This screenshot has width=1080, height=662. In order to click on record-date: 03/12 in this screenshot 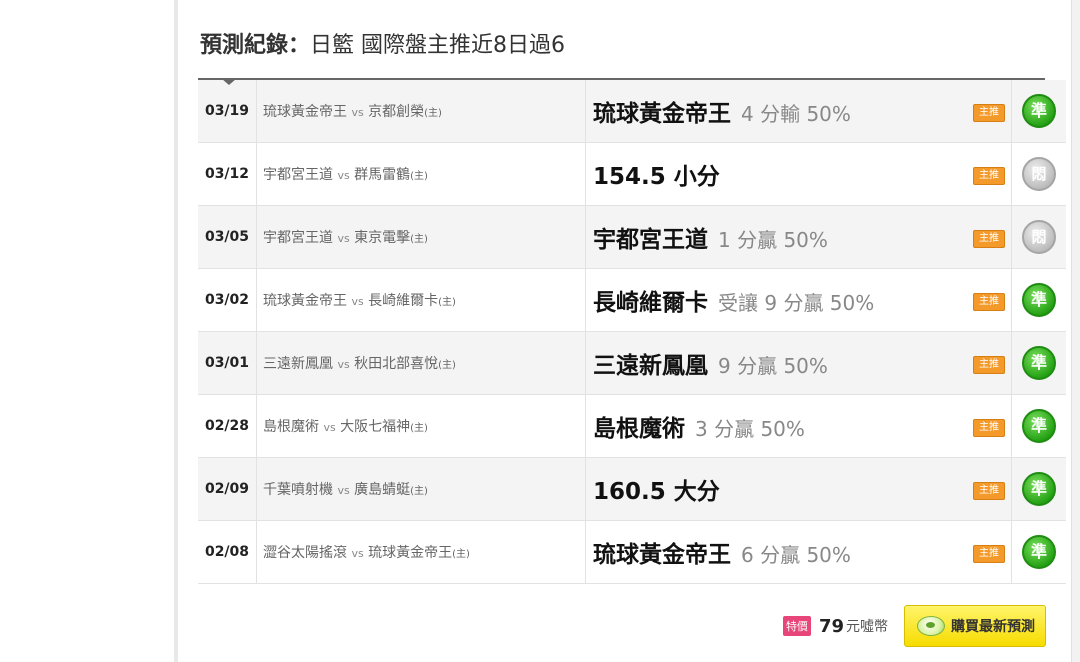, I will do `click(227, 174)`.